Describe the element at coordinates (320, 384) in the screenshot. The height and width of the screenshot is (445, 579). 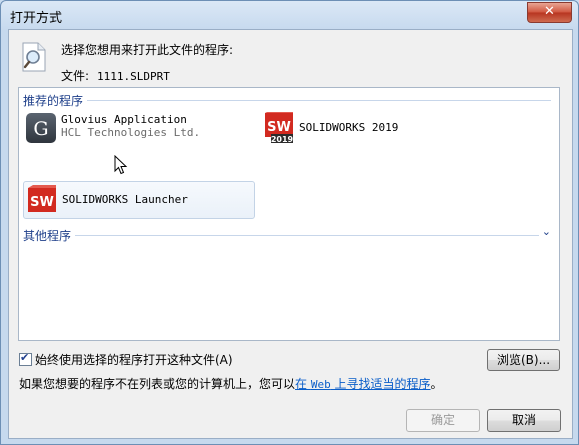
I see `web-link-web: Web` at that location.